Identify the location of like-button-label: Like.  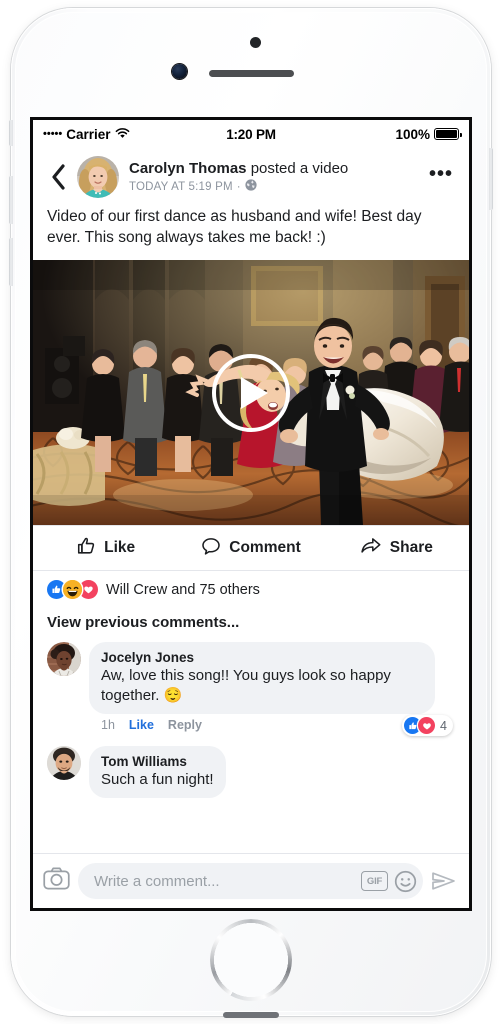
(120, 547).